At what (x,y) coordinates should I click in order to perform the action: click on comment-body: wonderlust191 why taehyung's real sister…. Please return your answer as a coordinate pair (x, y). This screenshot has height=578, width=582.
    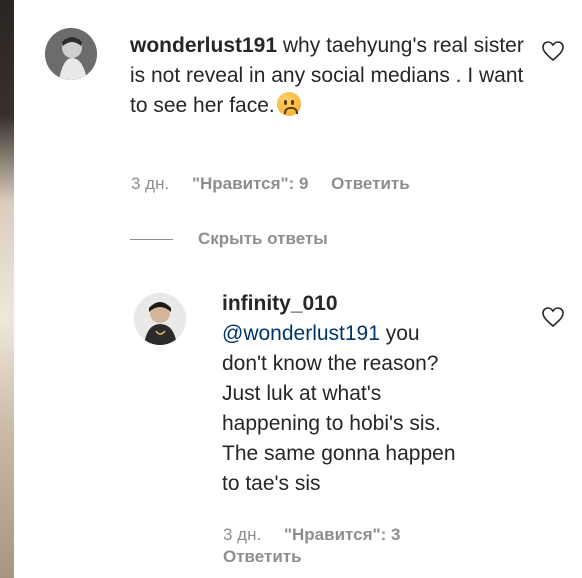
    Looking at the image, I should click on (330, 76).